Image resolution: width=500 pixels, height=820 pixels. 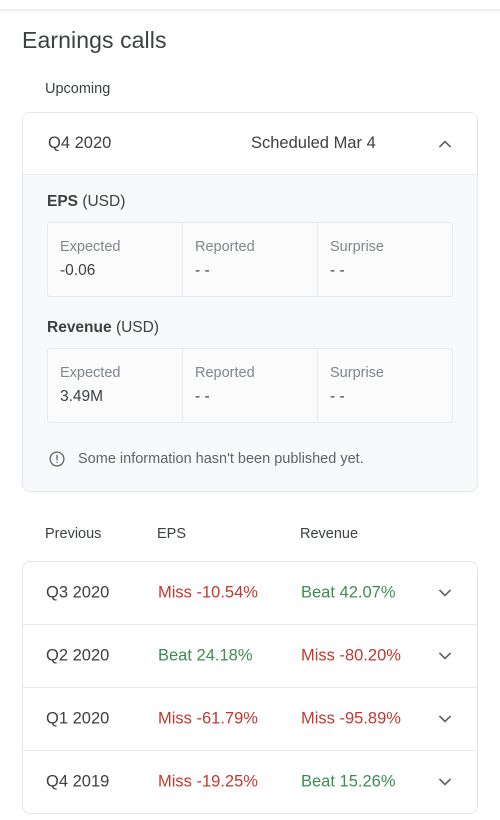 What do you see at coordinates (351, 655) in the screenshot?
I see `row-revenue-value: Miss -80.20%` at bounding box center [351, 655].